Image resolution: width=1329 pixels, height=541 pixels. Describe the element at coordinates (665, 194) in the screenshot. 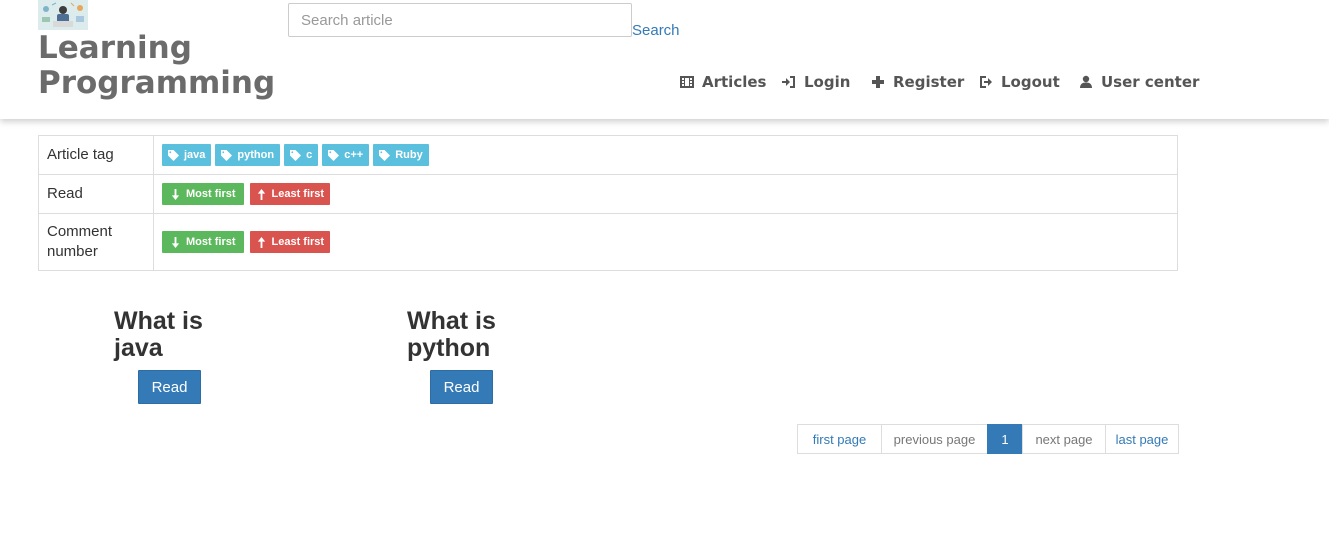

I see `read-sort-buttons: Most first Least first` at that location.